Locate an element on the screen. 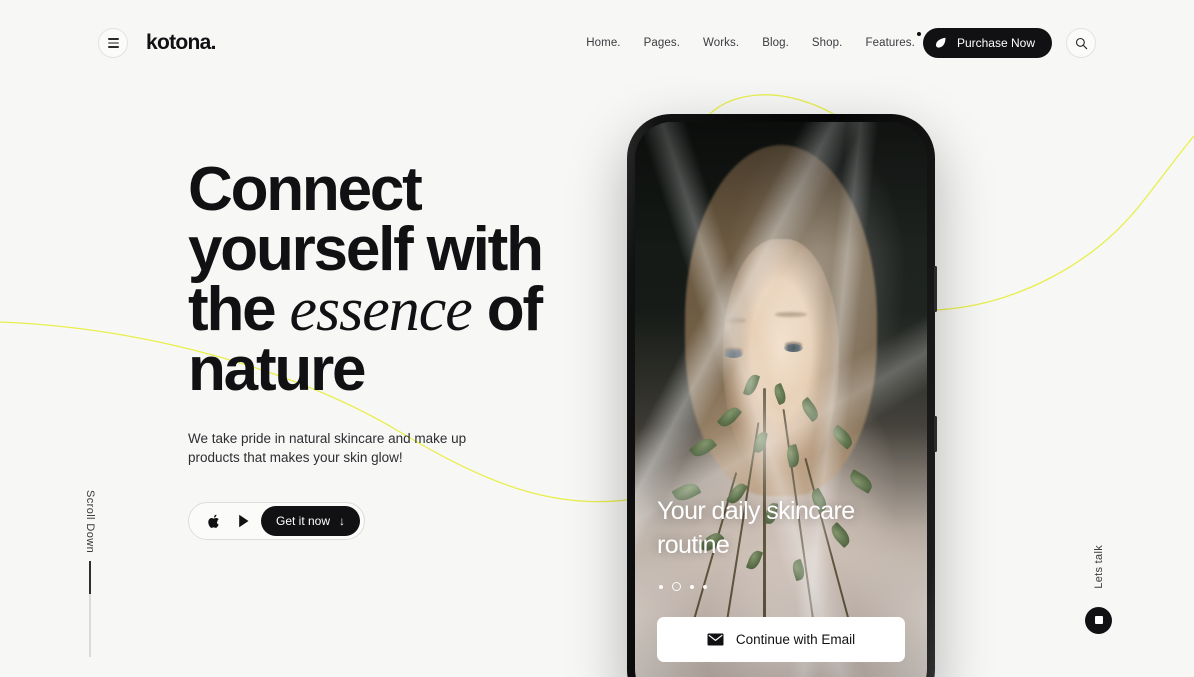 This screenshot has height=677, width=1194. stop-square-icon is located at coordinates (1098, 620).